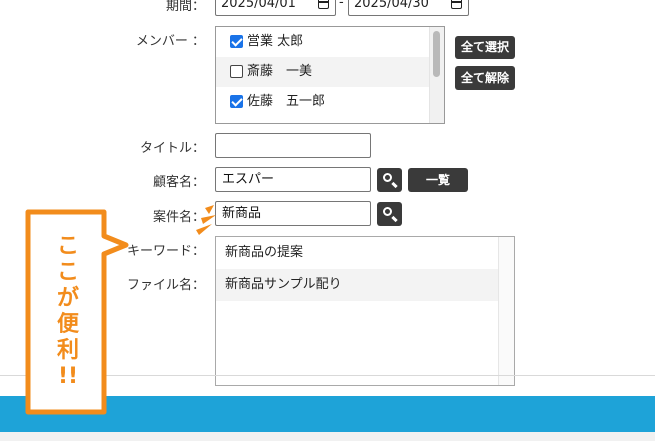  Describe the element at coordinates (68, 376) in the screenshot. I see `callout-char: !!` at that location.